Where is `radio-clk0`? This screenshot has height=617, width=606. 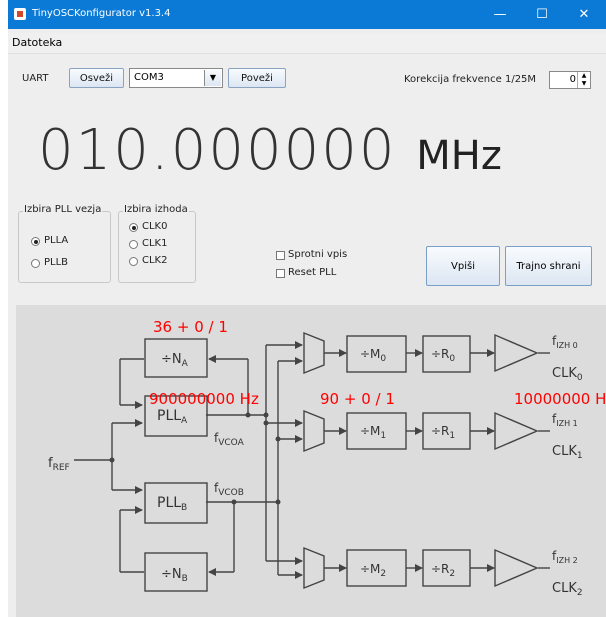 radio-clk0 is located at coordinates (133, 227).